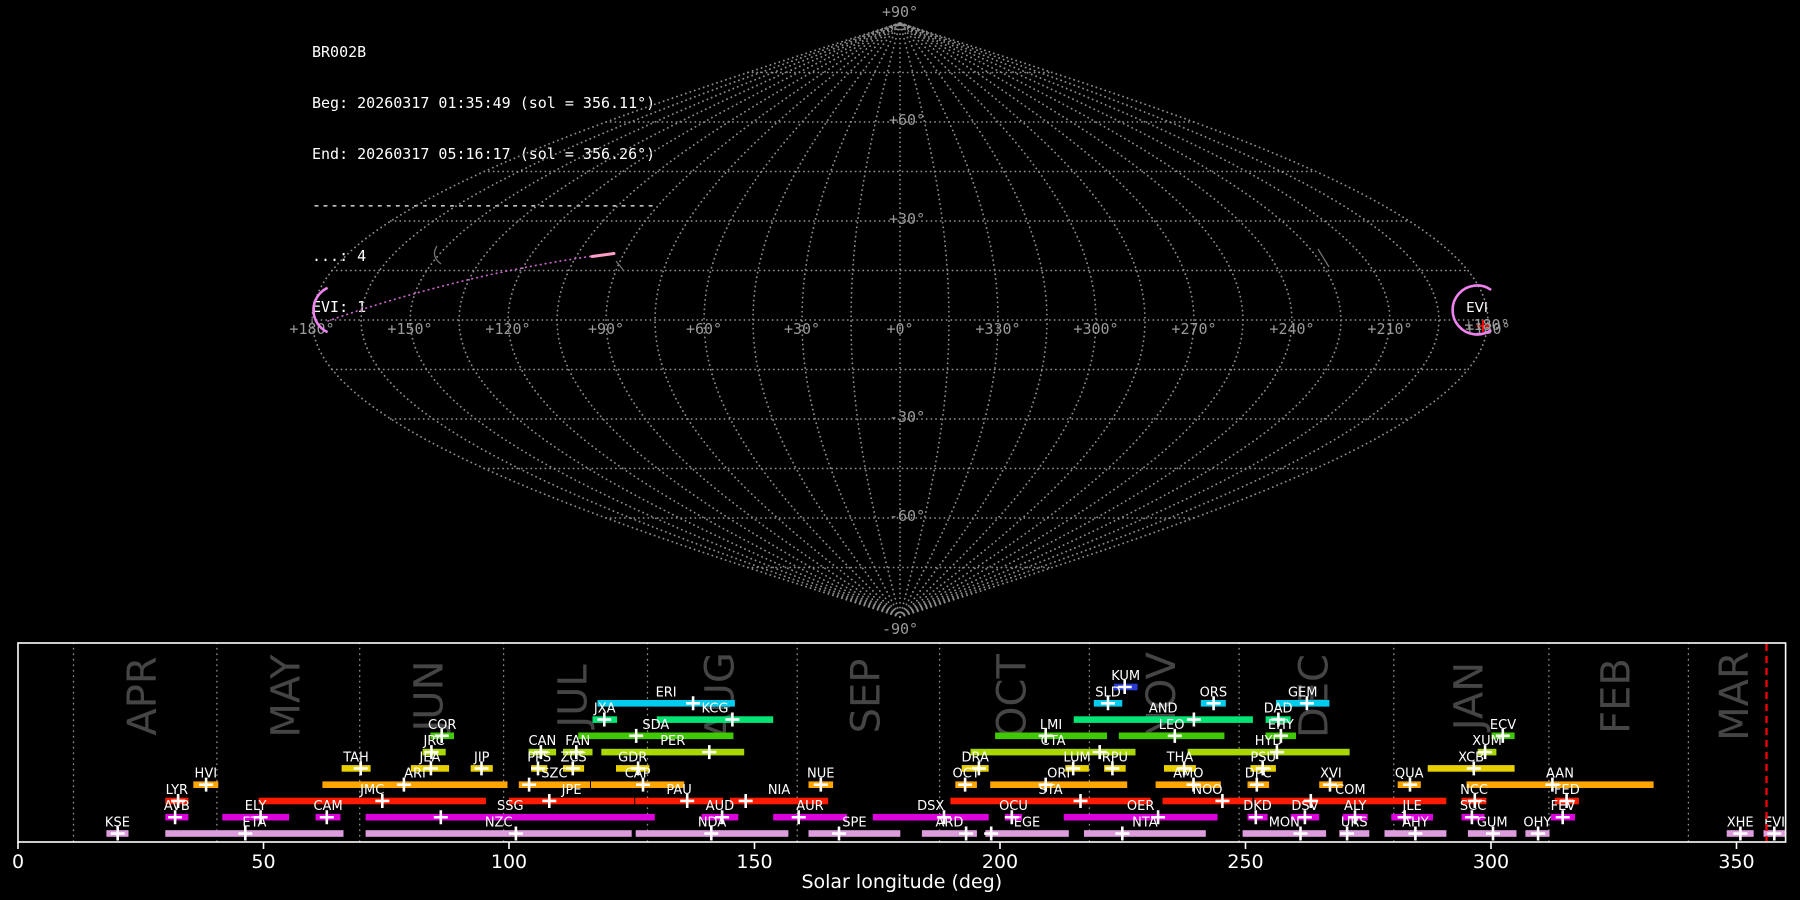  Describe the element at coordinates (1537, 828) in the screenshot. I see `shower-OHY: OHY` at that location.